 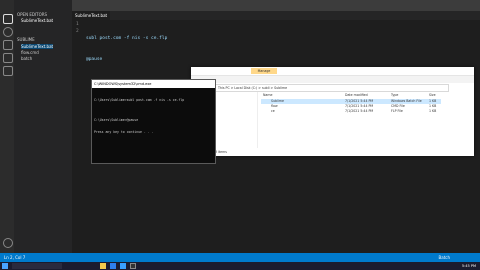 I want to click on cmd-title: C:\WINDOWS\system32\cmd.exe, so click(x=123, y=84).